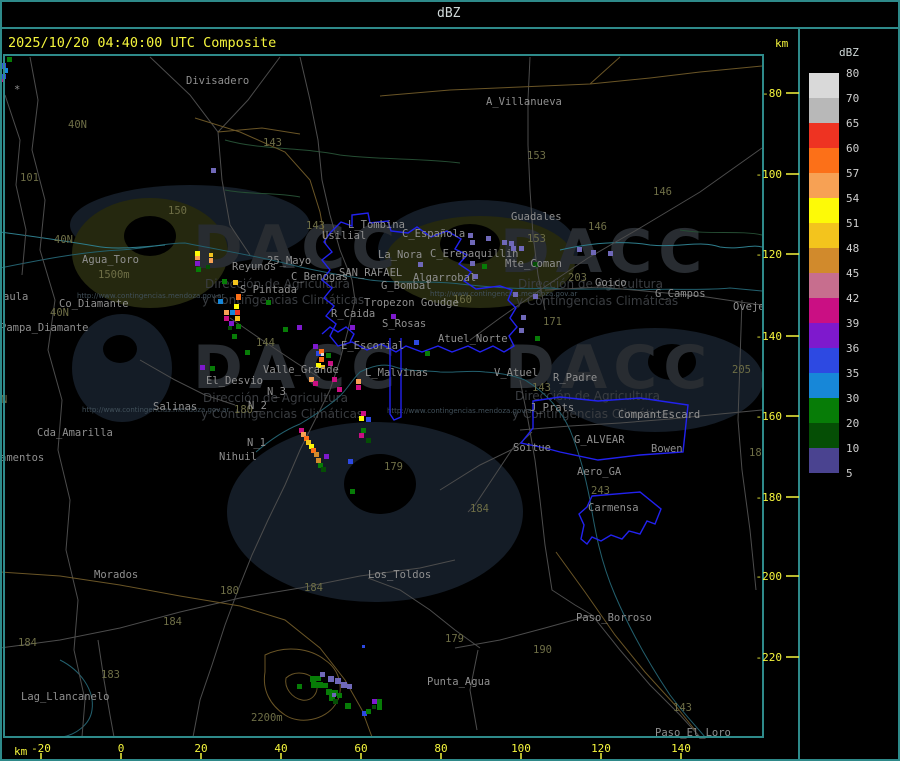  What do you see at coordinates (65, 697) in the screenshot?
I see `place-label: Lag_Llancanelo` at bounding box center [65, 697].